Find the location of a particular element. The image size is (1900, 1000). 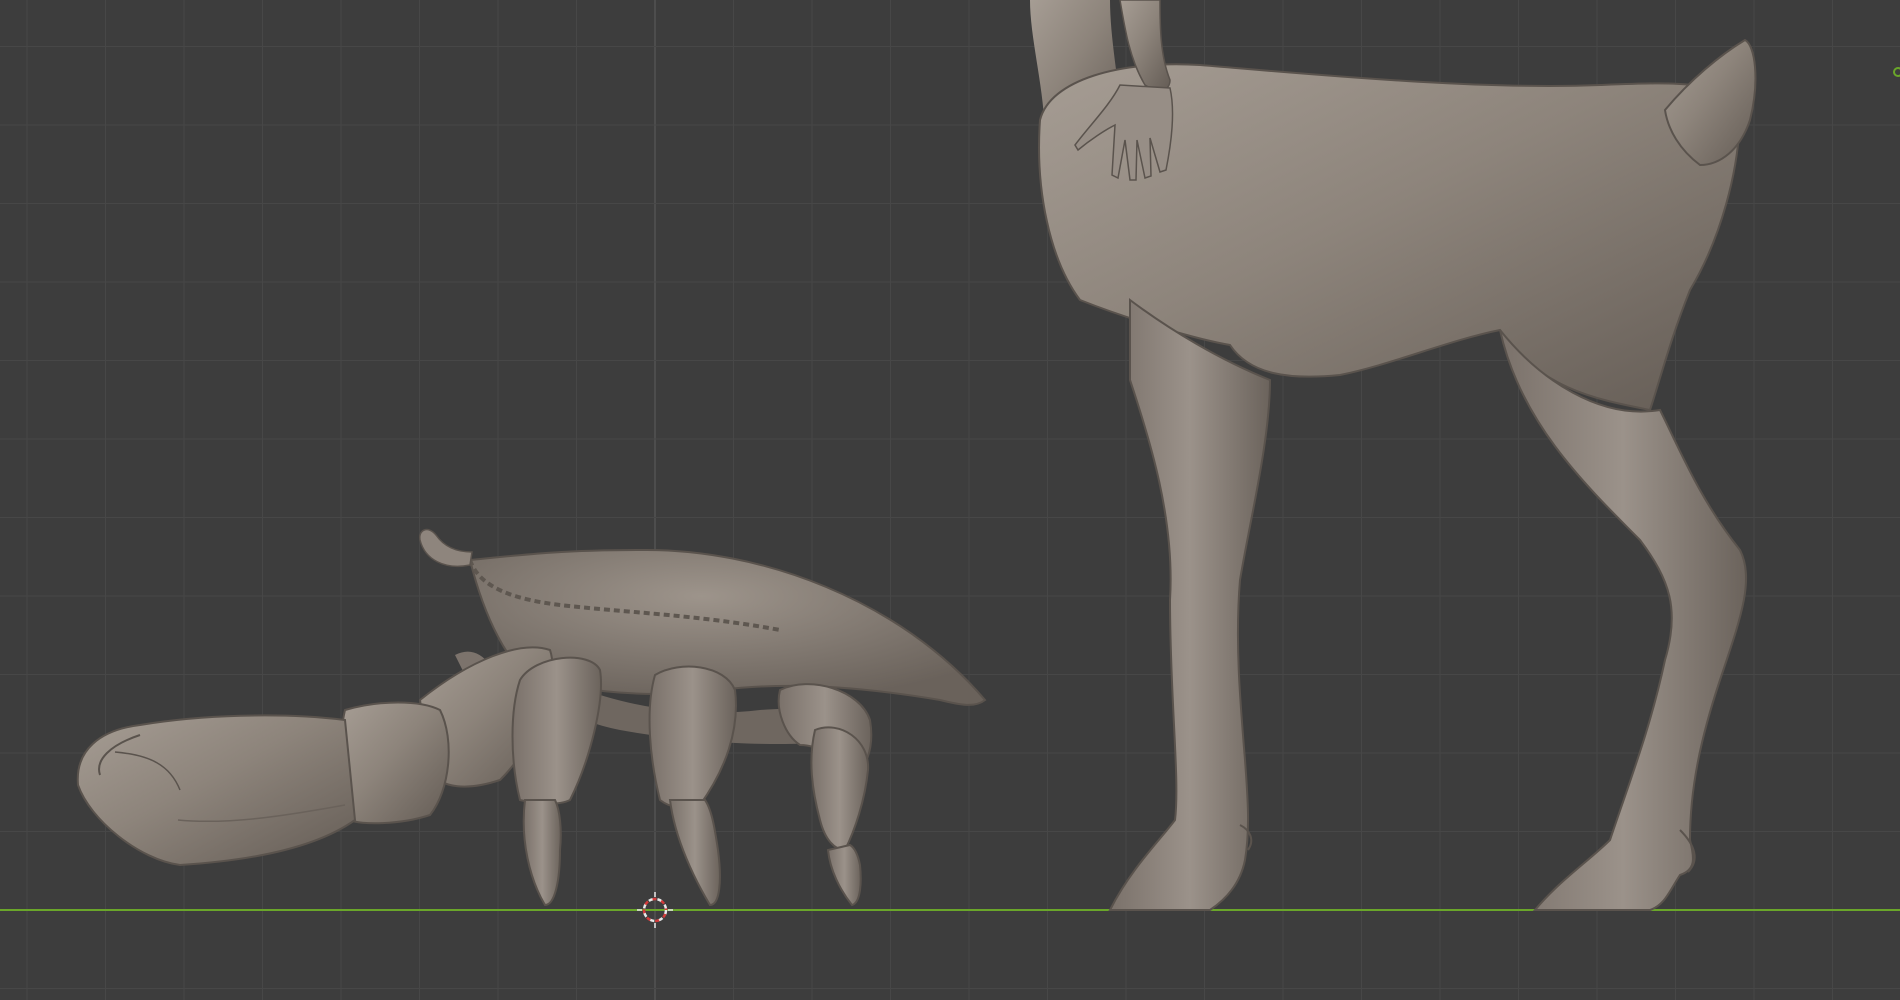

deer-back-leg is located at coordinates (1623, 620).